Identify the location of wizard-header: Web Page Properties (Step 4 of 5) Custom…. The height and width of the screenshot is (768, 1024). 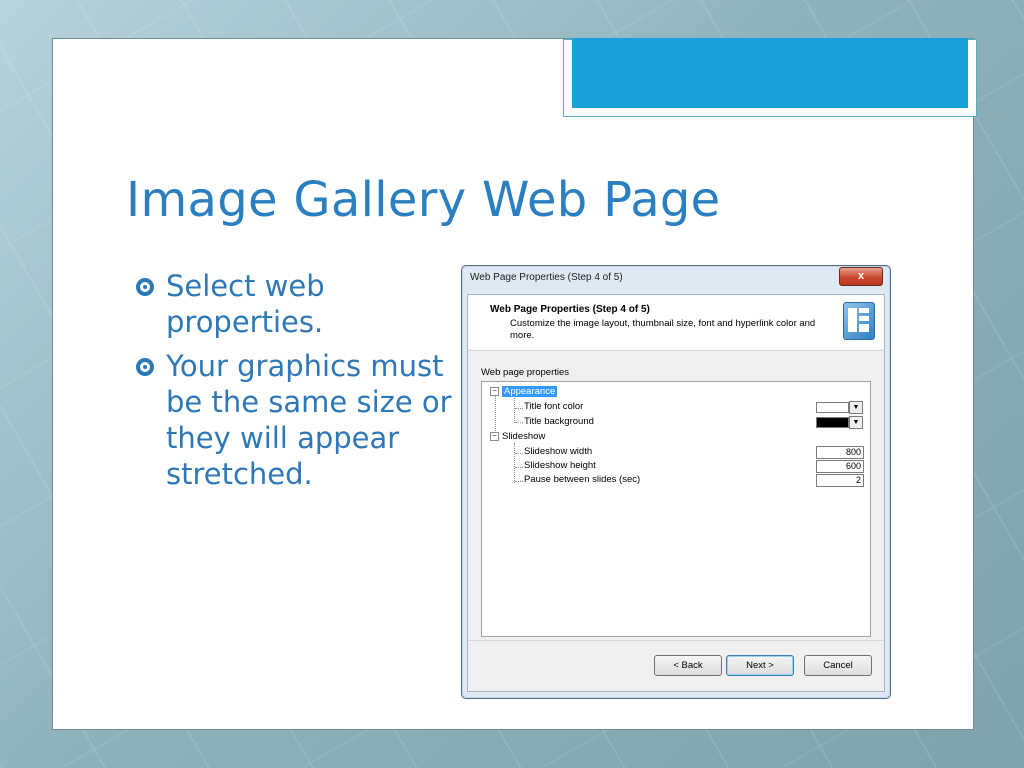
(676, 323).